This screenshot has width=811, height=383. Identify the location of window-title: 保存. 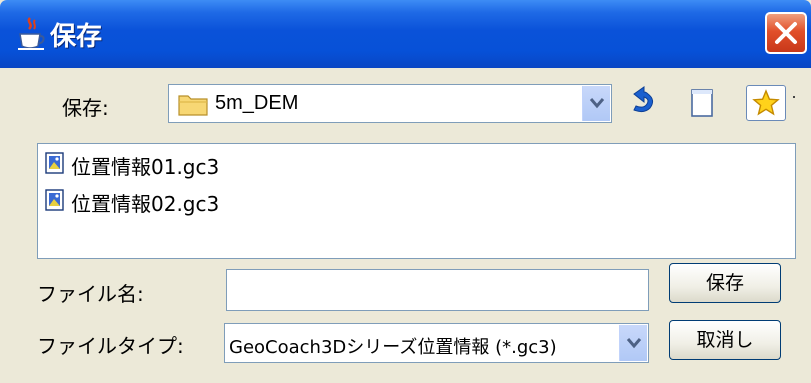
(76, 37).